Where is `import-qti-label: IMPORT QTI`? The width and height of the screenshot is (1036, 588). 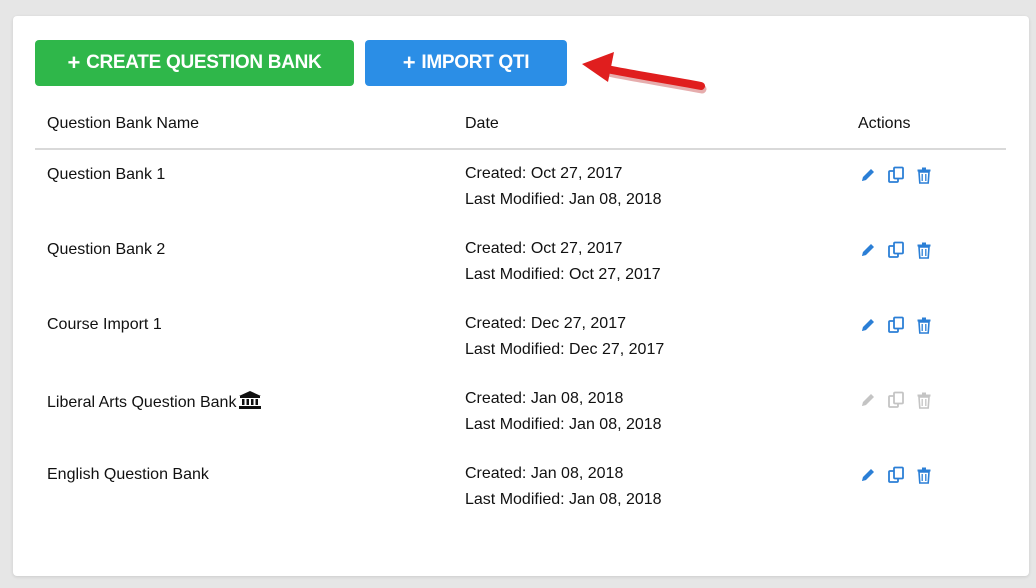
import-qti-label: IMPORT QTI is located at coordinates (475, 62).